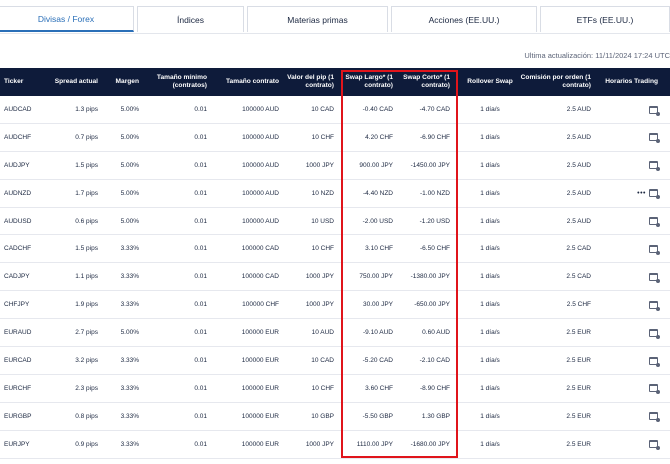 The image size is (670, 464). What do you see at coordinates (17, 165) in the screenshot?
I see `cell-ticker: AUDJPY` at bounding box center [17, 165].